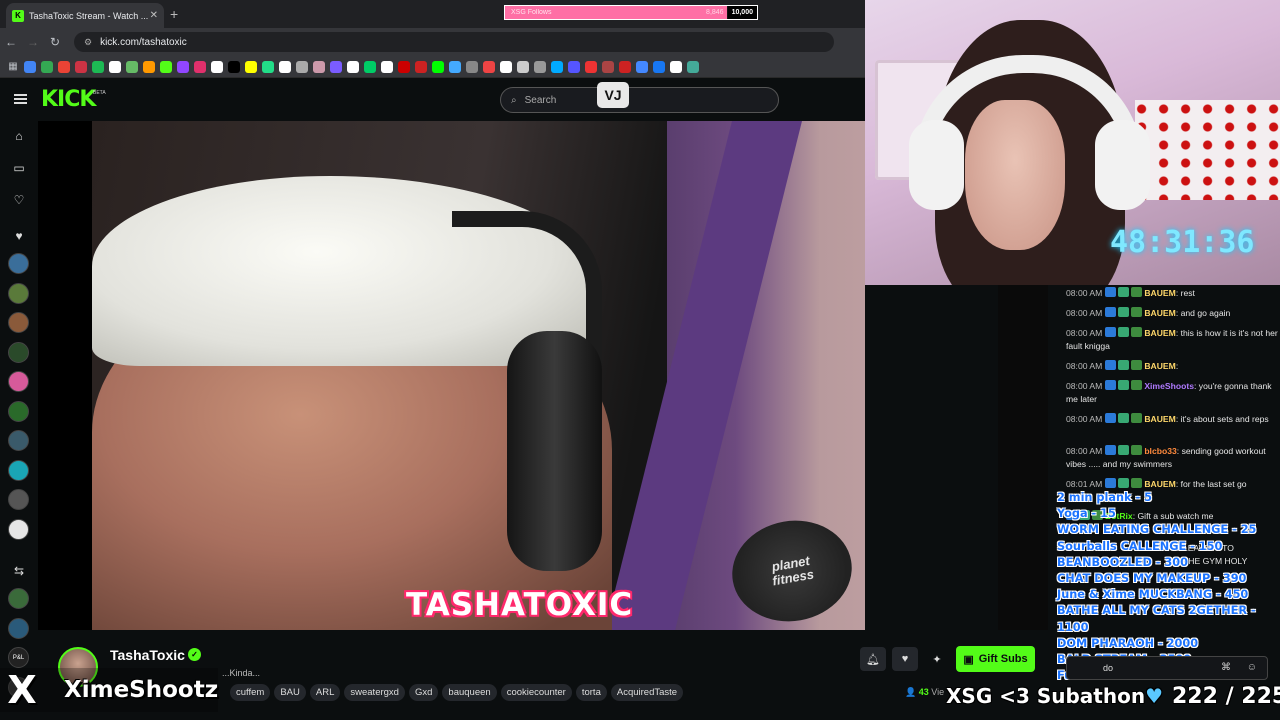 The height and width of the screenshot is (720, 1280). I want to click on tag-chip: cookiecounter, so click(536, 692).